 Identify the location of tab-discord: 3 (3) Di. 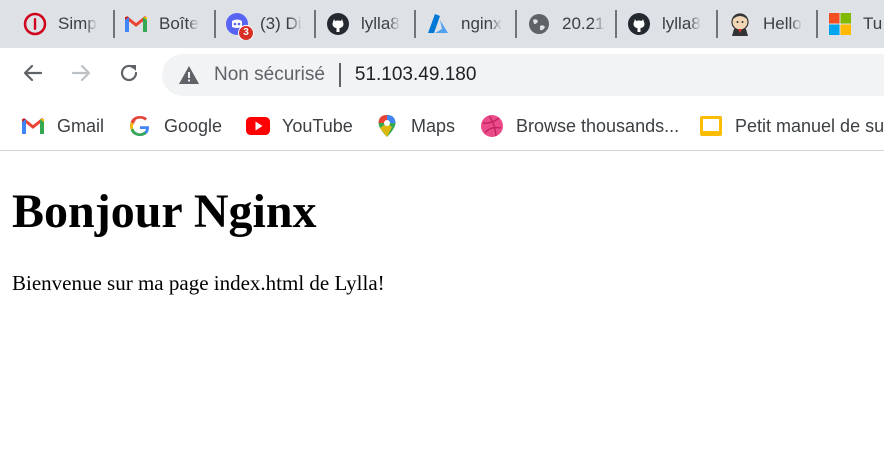
(265, 23).